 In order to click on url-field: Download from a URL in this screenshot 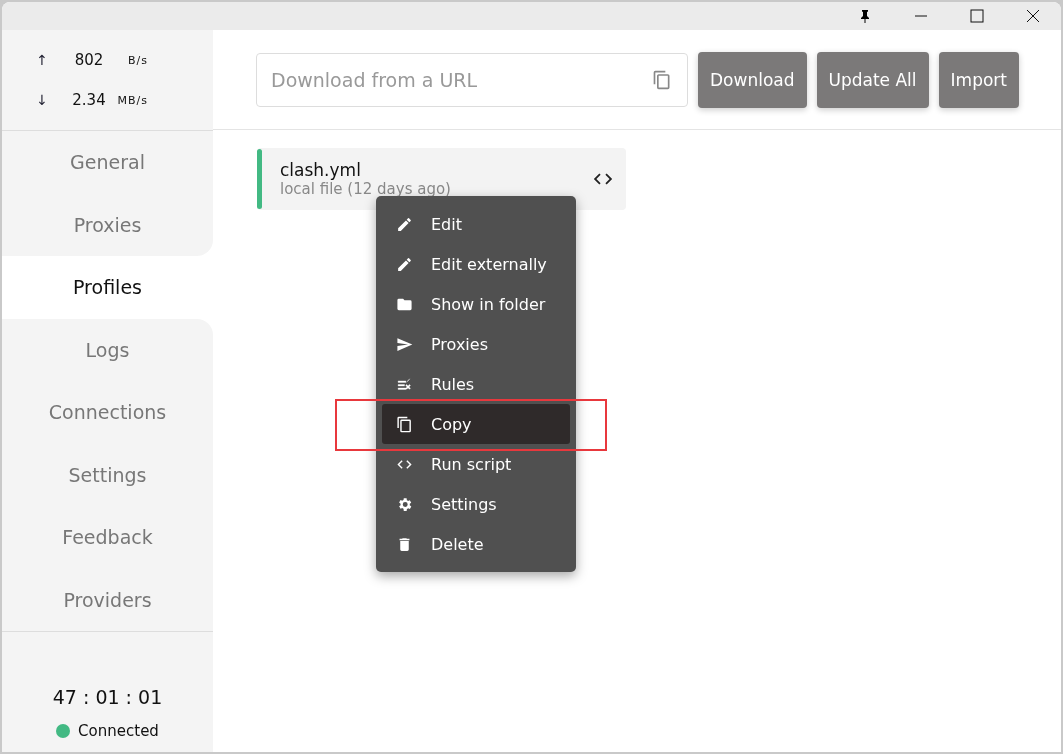, I will do `click(472, 79)`.